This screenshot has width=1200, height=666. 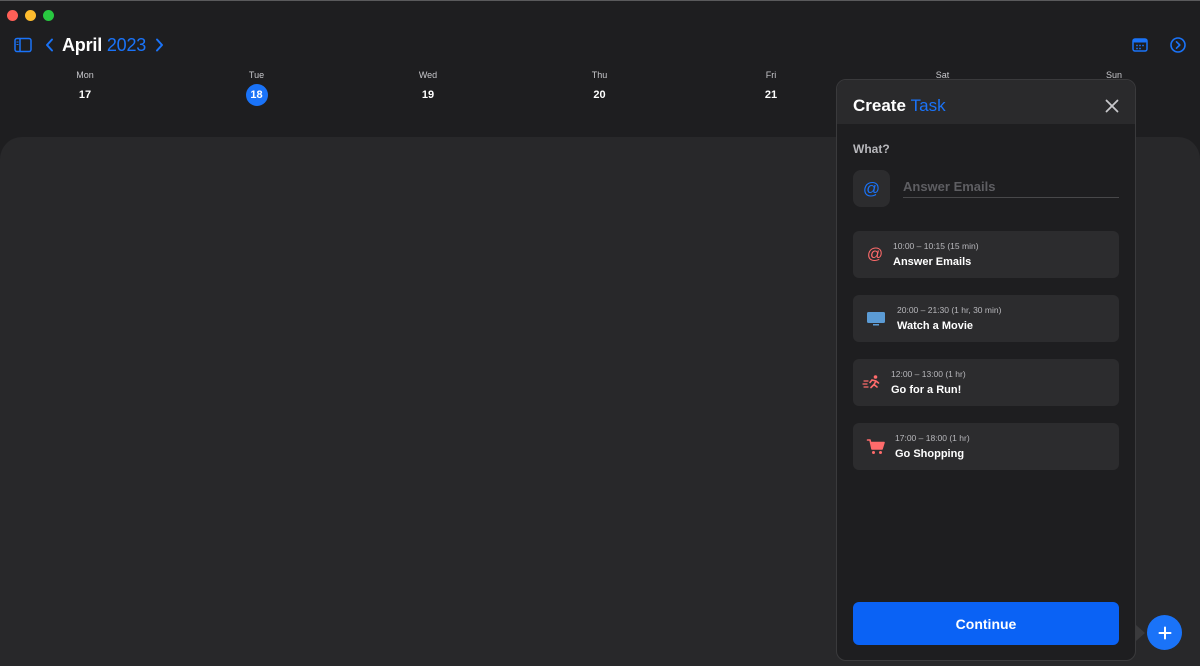 What do you see at coordinates (256, 95) in the screenshot?
I see `day-number-today: 18` at bounding box center [256, 95].